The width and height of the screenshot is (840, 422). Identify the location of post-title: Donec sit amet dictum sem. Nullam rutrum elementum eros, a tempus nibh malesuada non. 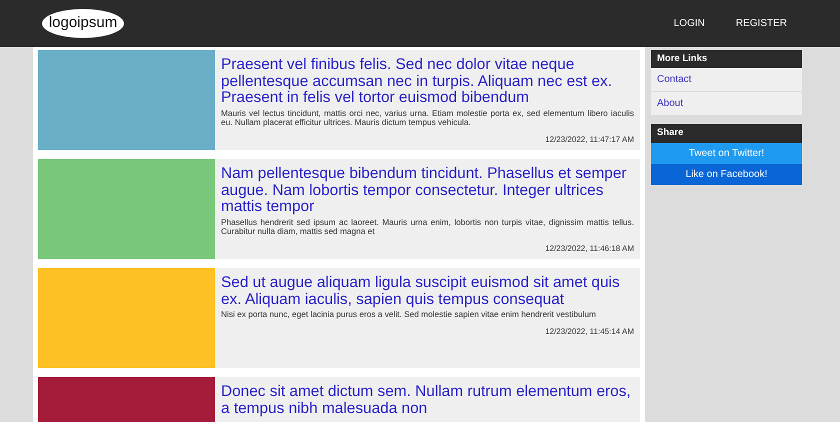
(427, 400).